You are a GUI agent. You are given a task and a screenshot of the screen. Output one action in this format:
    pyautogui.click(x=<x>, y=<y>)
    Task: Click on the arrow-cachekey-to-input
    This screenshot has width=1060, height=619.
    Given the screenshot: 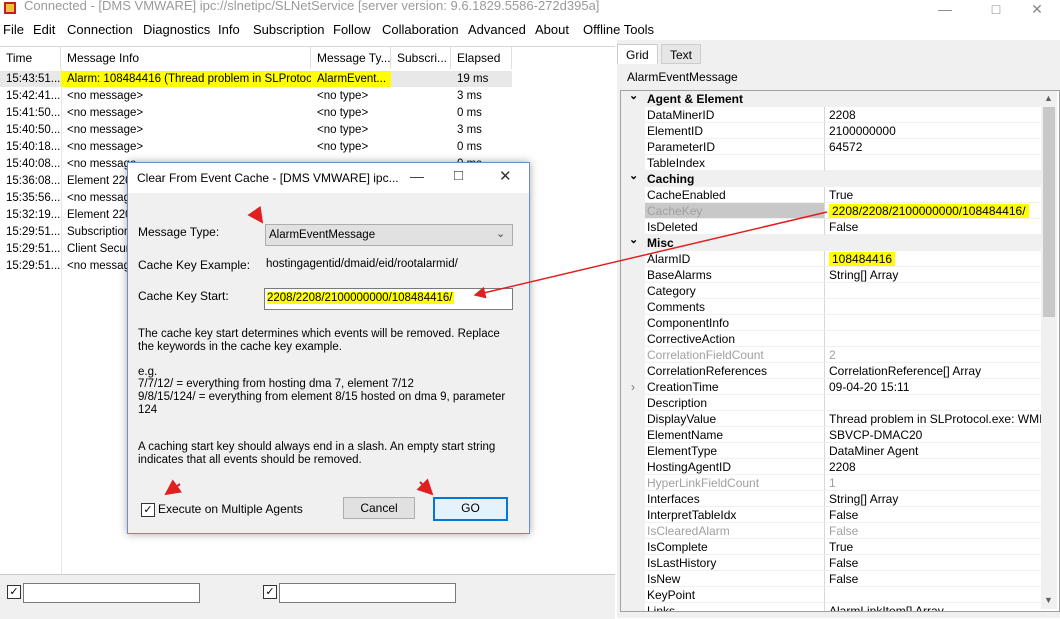 What is the action you would take?
    pyautogui.click(x=650, y=255)
    